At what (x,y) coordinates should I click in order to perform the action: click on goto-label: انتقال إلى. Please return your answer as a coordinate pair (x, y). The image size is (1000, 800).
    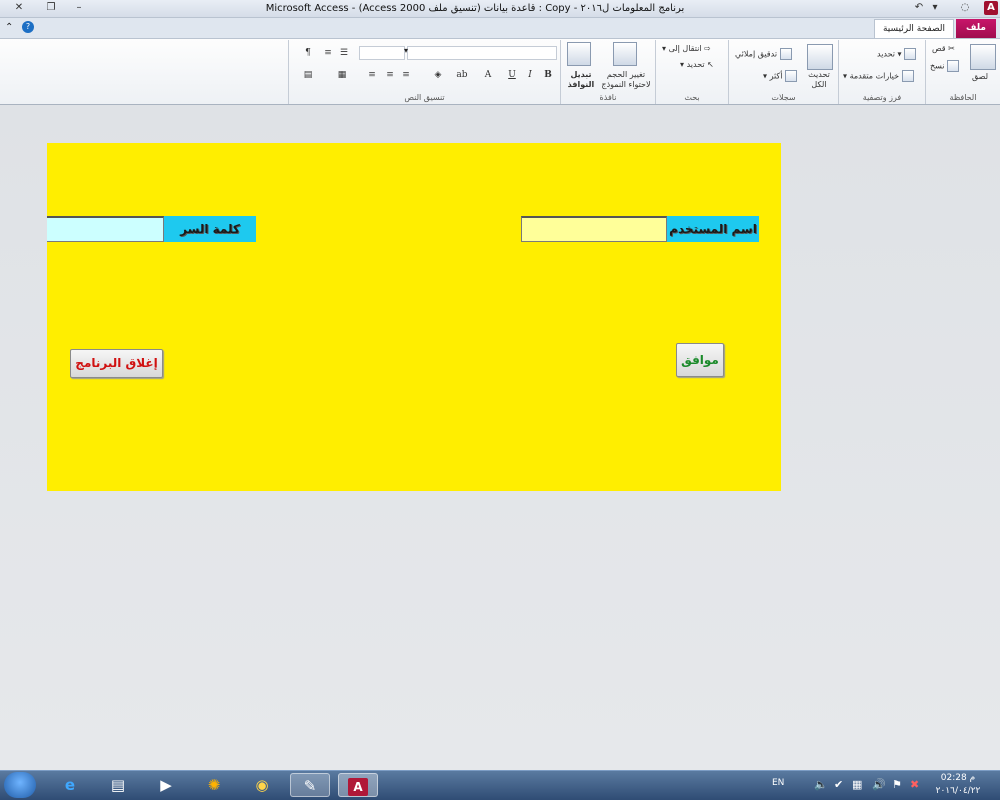
    Looking at the image, I should click on (685, 48).